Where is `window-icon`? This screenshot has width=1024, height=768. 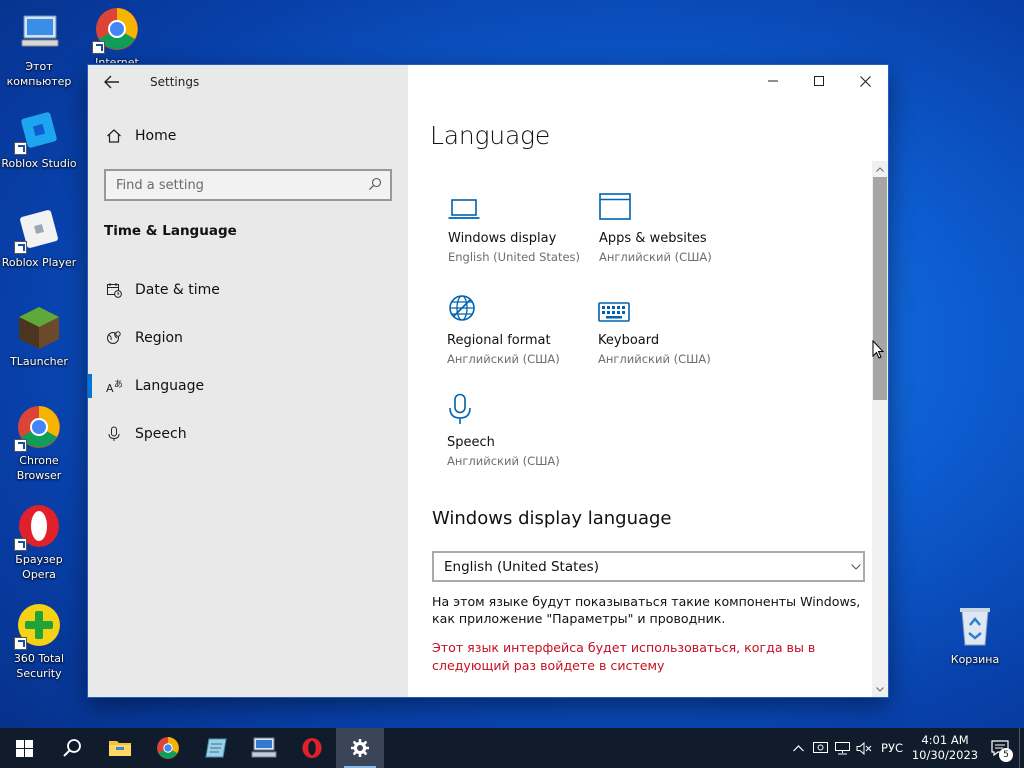
window-icon is located at coordinates (671, 202).